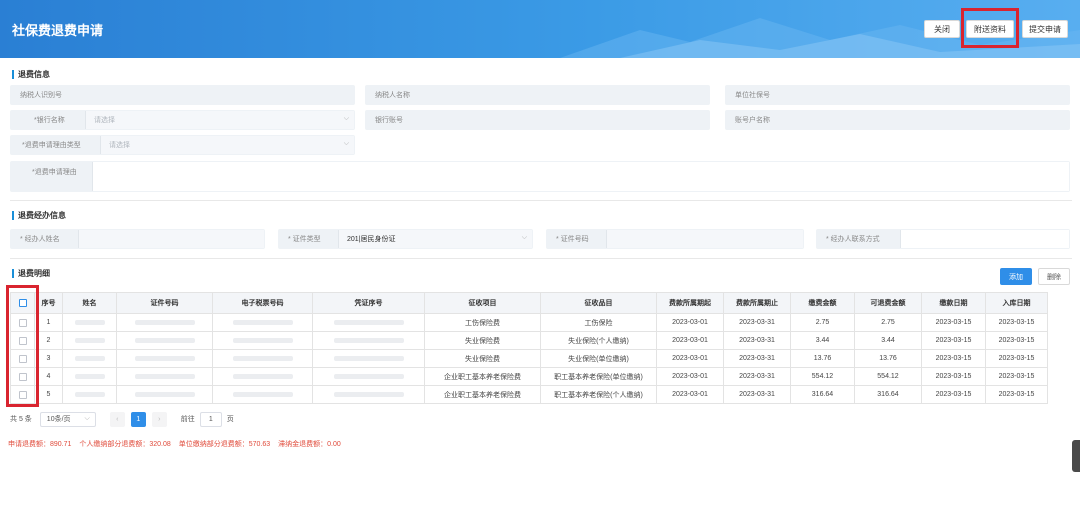 The height and width of the screenshot is (510, 1080). I want to click on delete-row-button: 删除, so click(1054, 276).